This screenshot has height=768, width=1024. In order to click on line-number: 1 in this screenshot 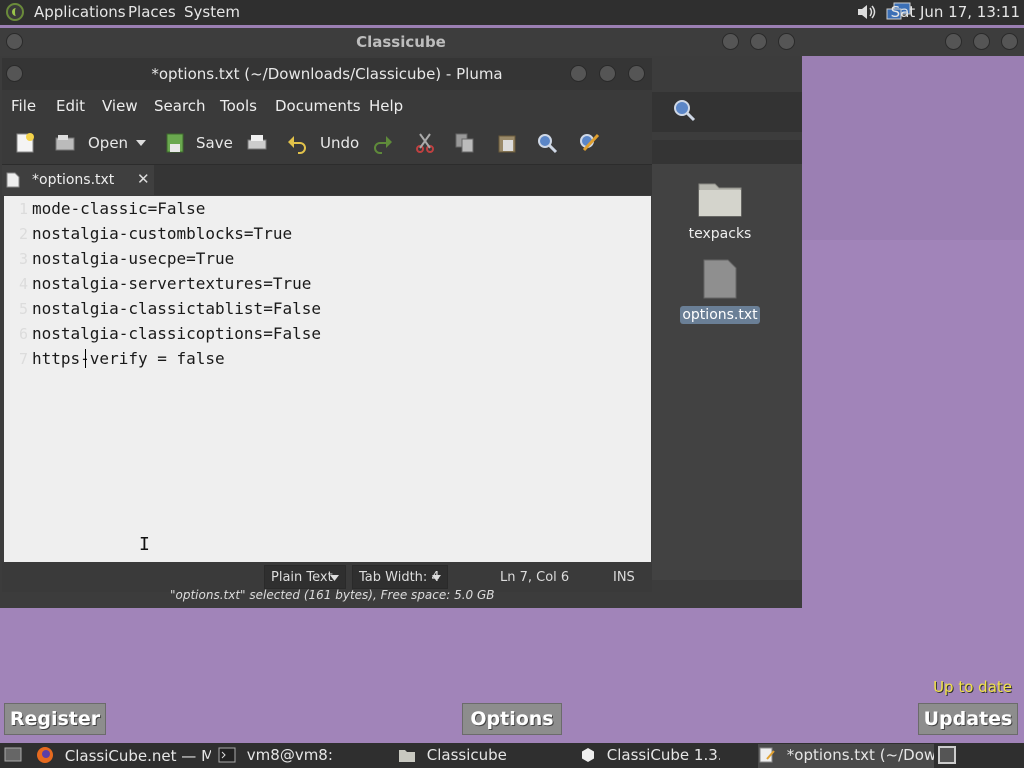, I will do `click(23, 209)`.